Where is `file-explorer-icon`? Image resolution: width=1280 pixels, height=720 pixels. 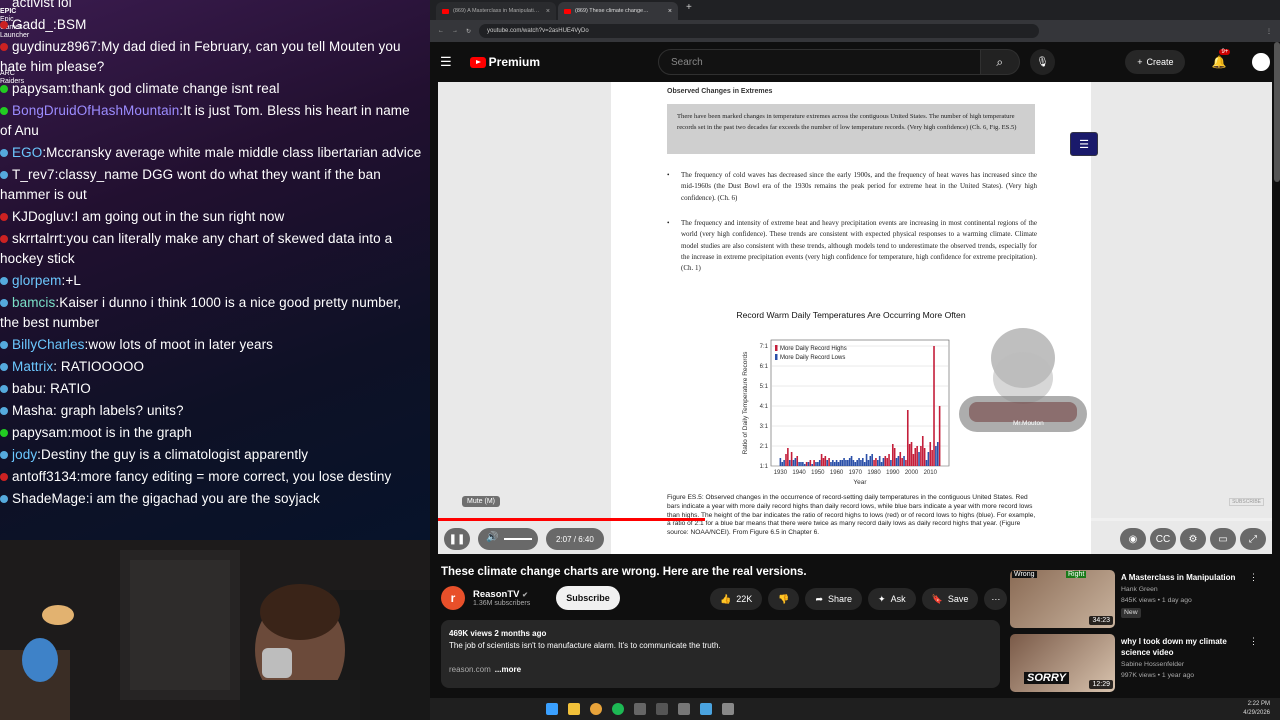
file-explorer-icon is located at coordinates (574, 709).